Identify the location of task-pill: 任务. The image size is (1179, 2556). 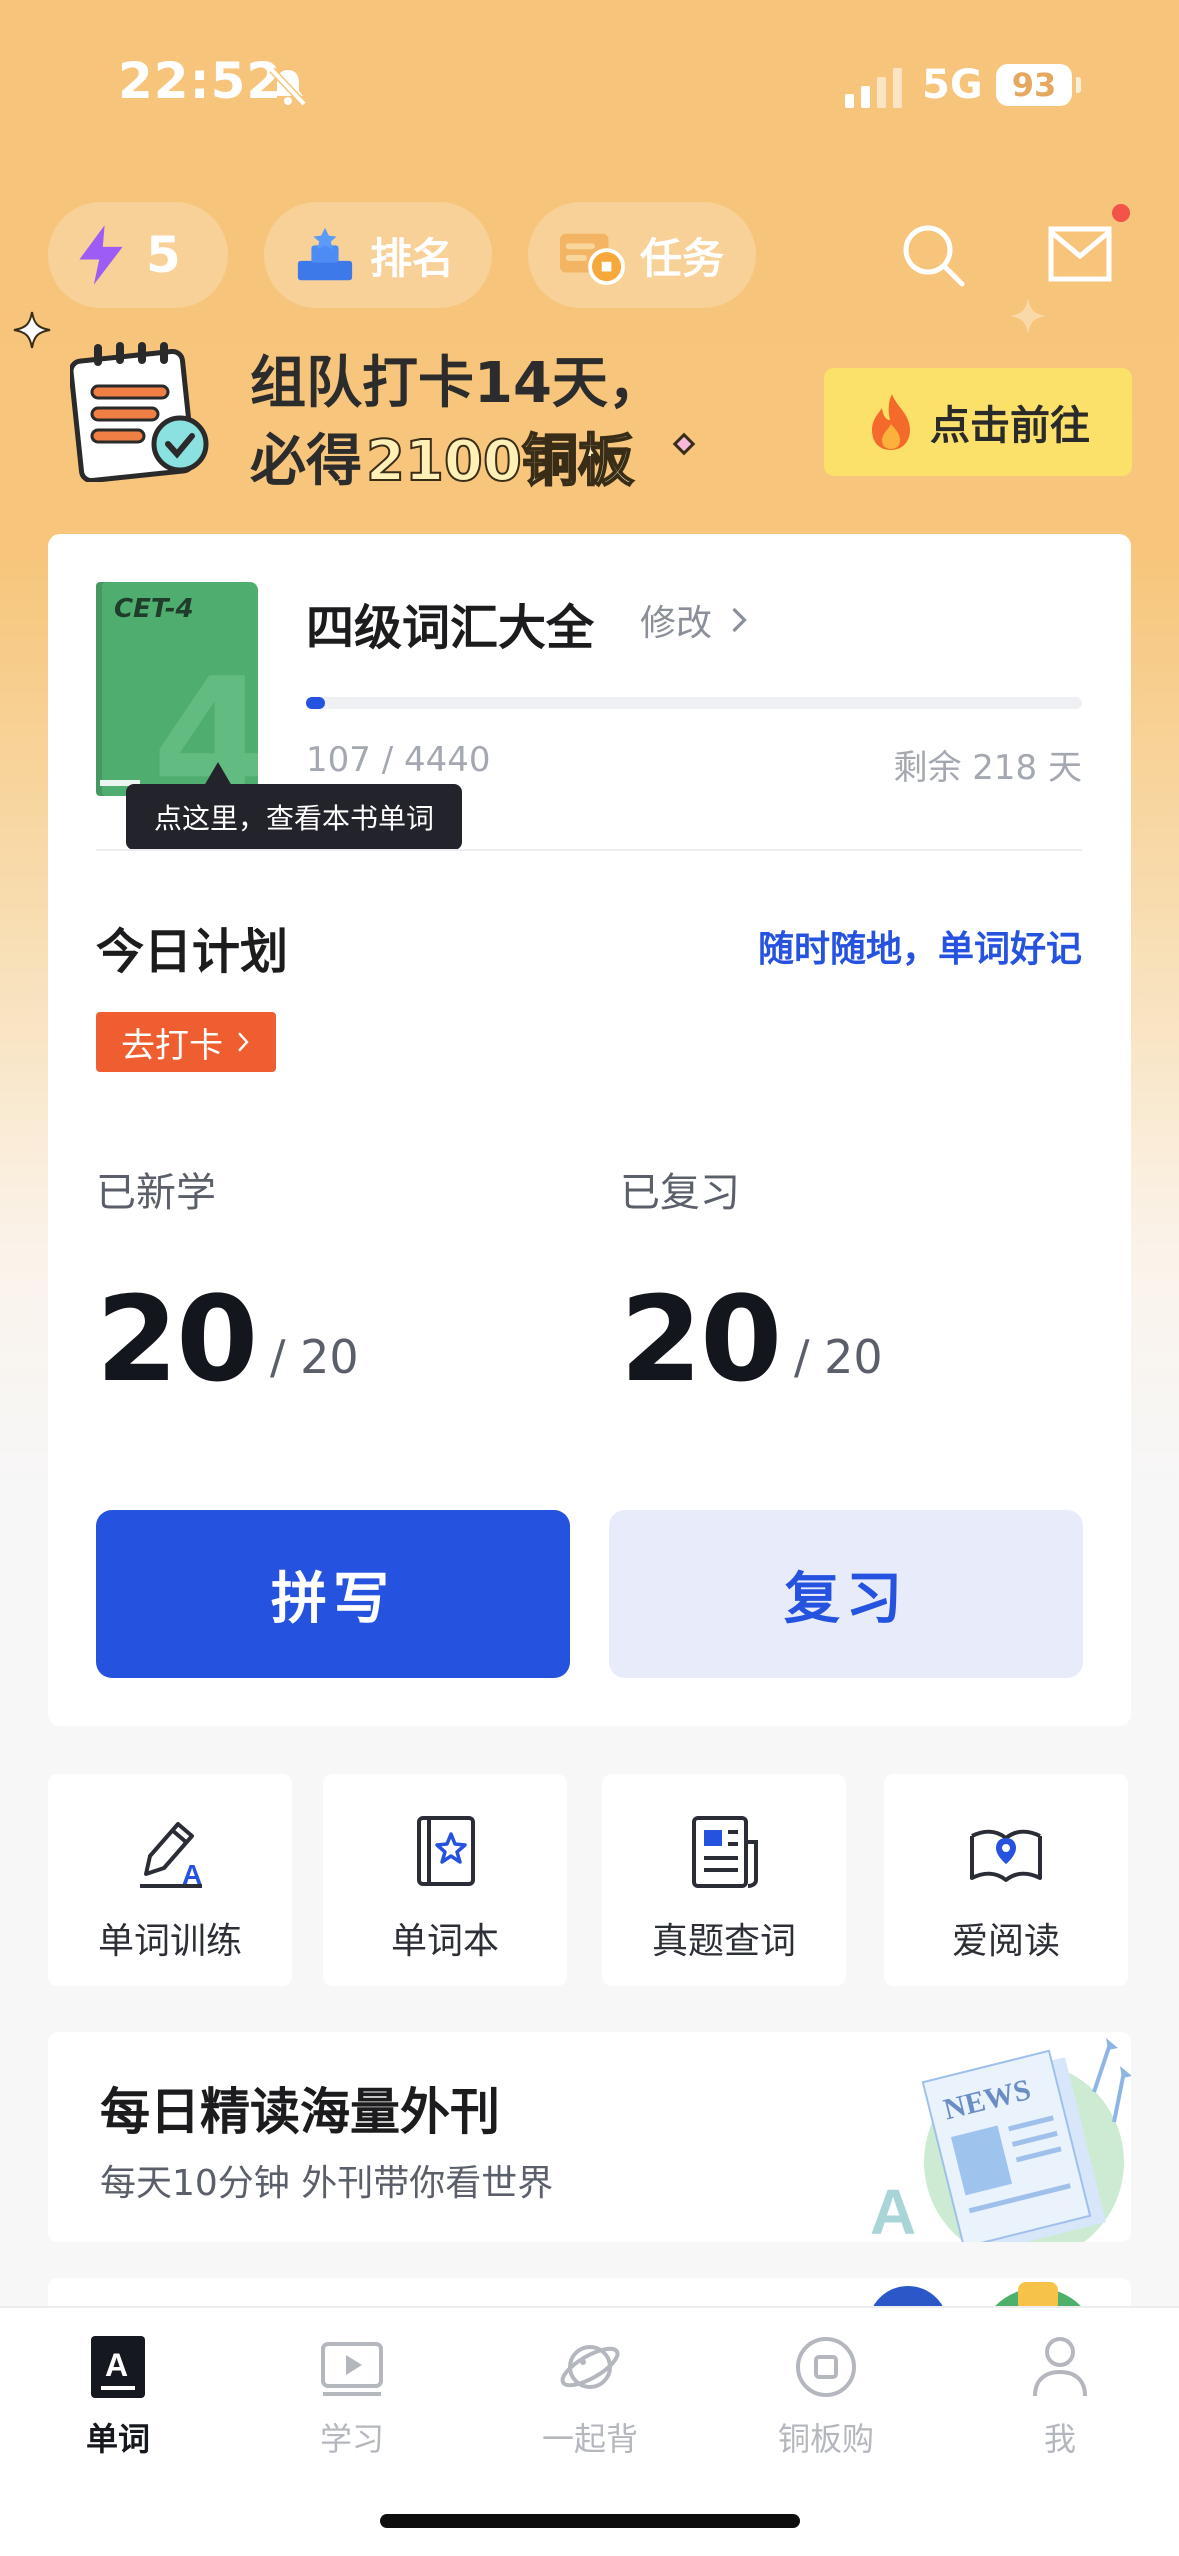
(642, 255).